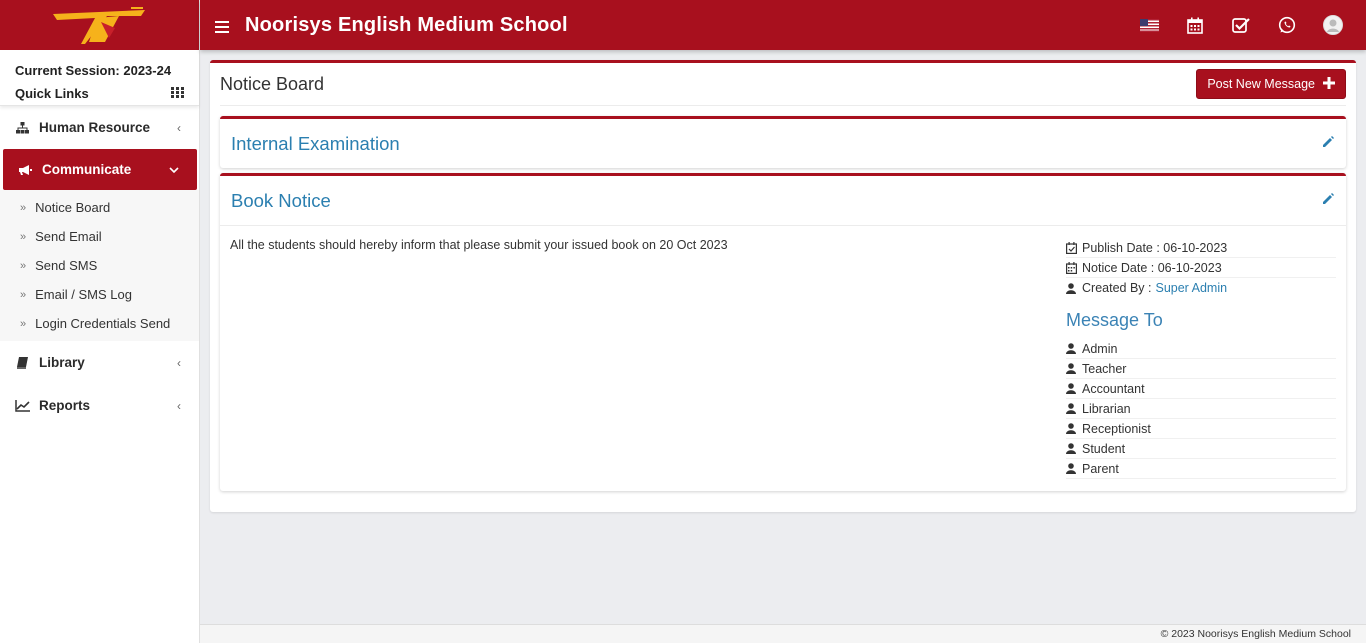 This screenshot has height=643, width=1366. What do you see at coordinates (22, 128) in the screenshot?
I see `sitemap-icon` at bounding box center [22, 128].